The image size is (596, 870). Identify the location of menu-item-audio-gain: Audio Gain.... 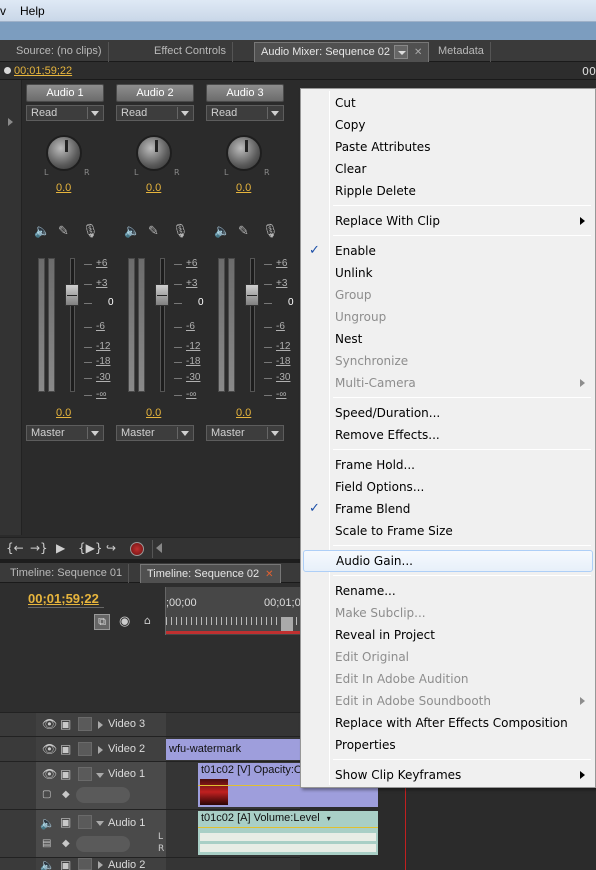
(448, 561).